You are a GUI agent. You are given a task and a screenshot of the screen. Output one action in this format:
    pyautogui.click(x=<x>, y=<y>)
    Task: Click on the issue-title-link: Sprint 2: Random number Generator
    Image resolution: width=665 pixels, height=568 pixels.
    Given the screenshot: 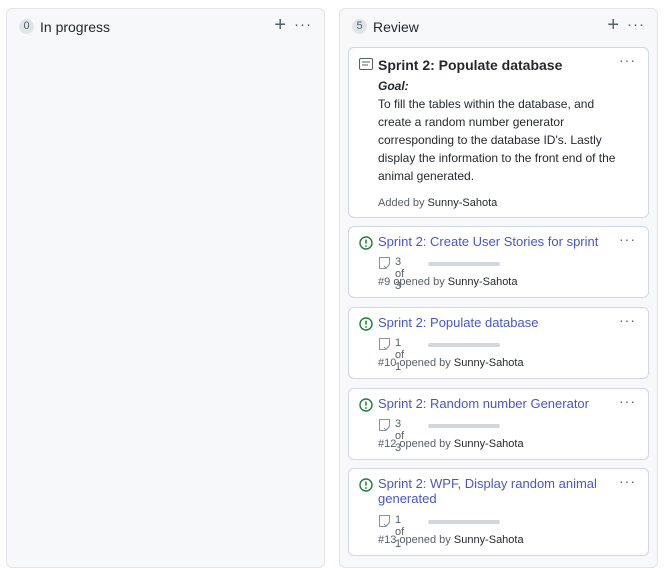 What is the action you would take?
    pyautogui.click(x=492, y=403)
    